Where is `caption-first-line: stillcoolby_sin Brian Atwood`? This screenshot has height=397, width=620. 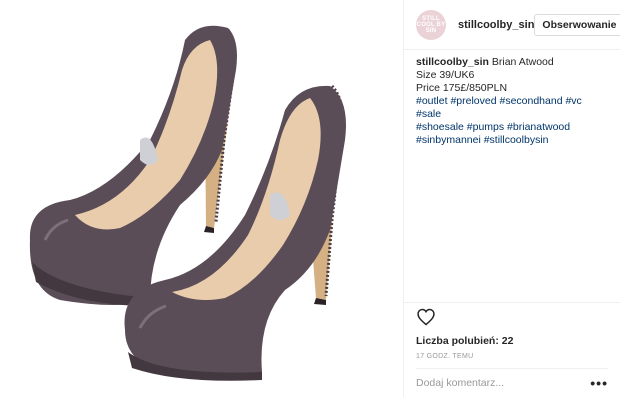
caption-first-line: stillcoolby_sin Brian Atwood is located at coordinates (512, 62).